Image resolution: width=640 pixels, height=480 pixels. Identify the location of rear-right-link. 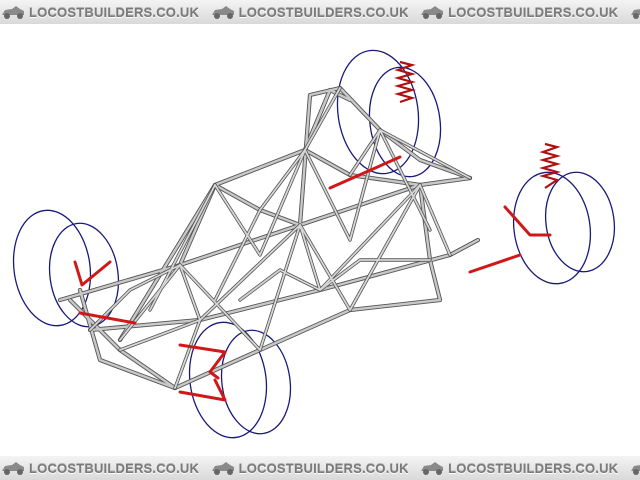
(495, 263).